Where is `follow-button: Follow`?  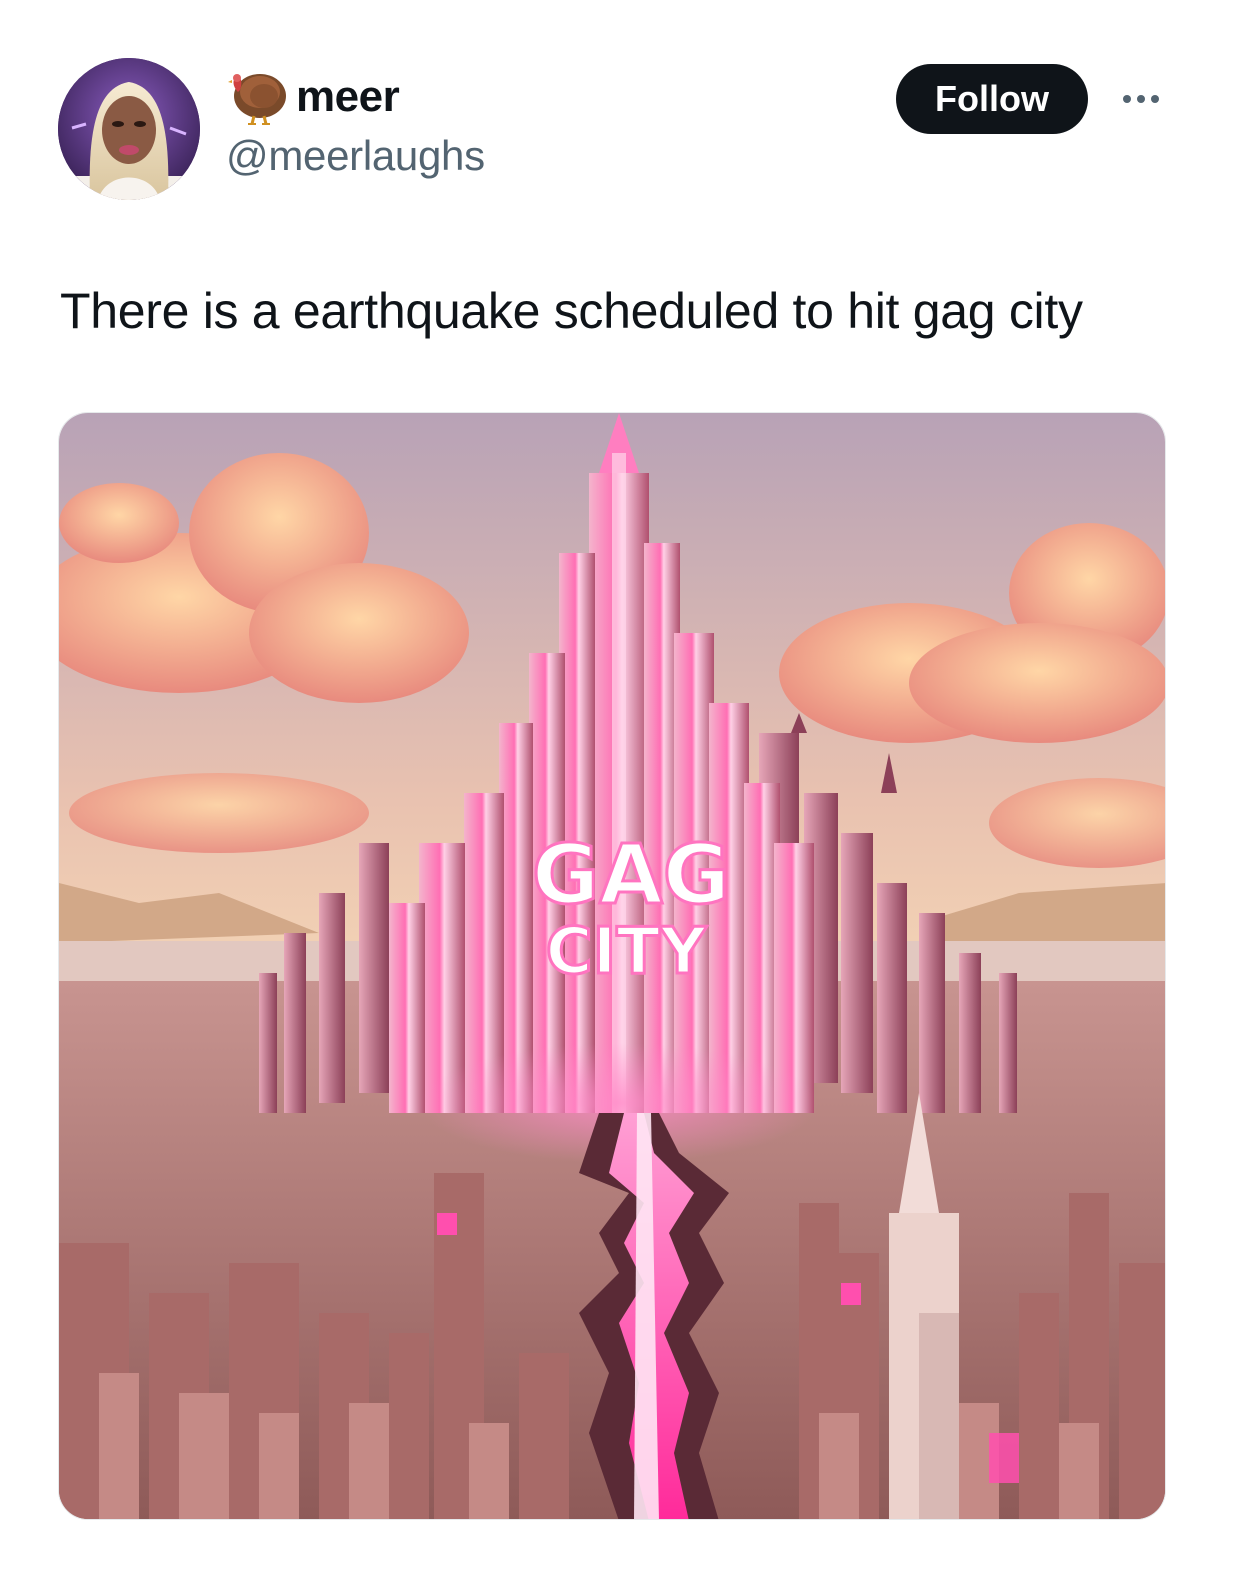 follow-button: Follow is located at coordinates (992, 99).